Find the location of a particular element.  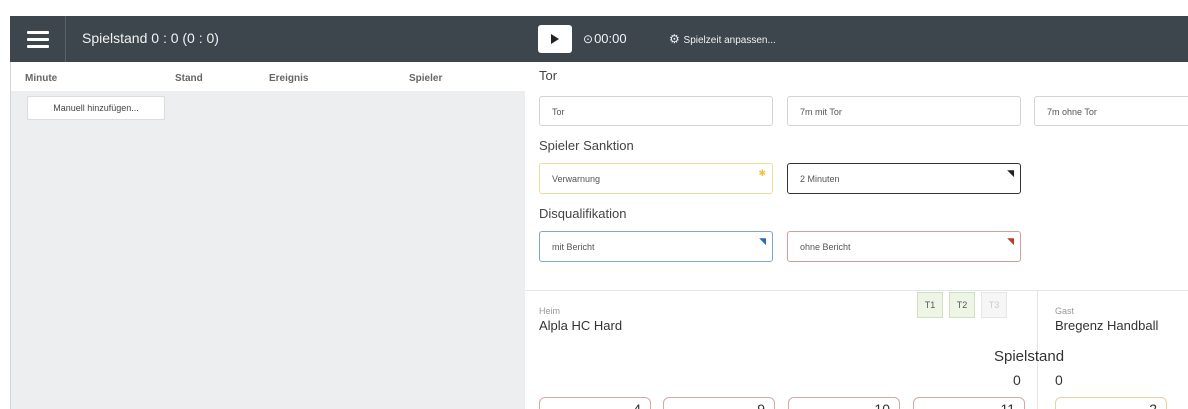

home-player-button: 9 is located at coordinates (719, 403).